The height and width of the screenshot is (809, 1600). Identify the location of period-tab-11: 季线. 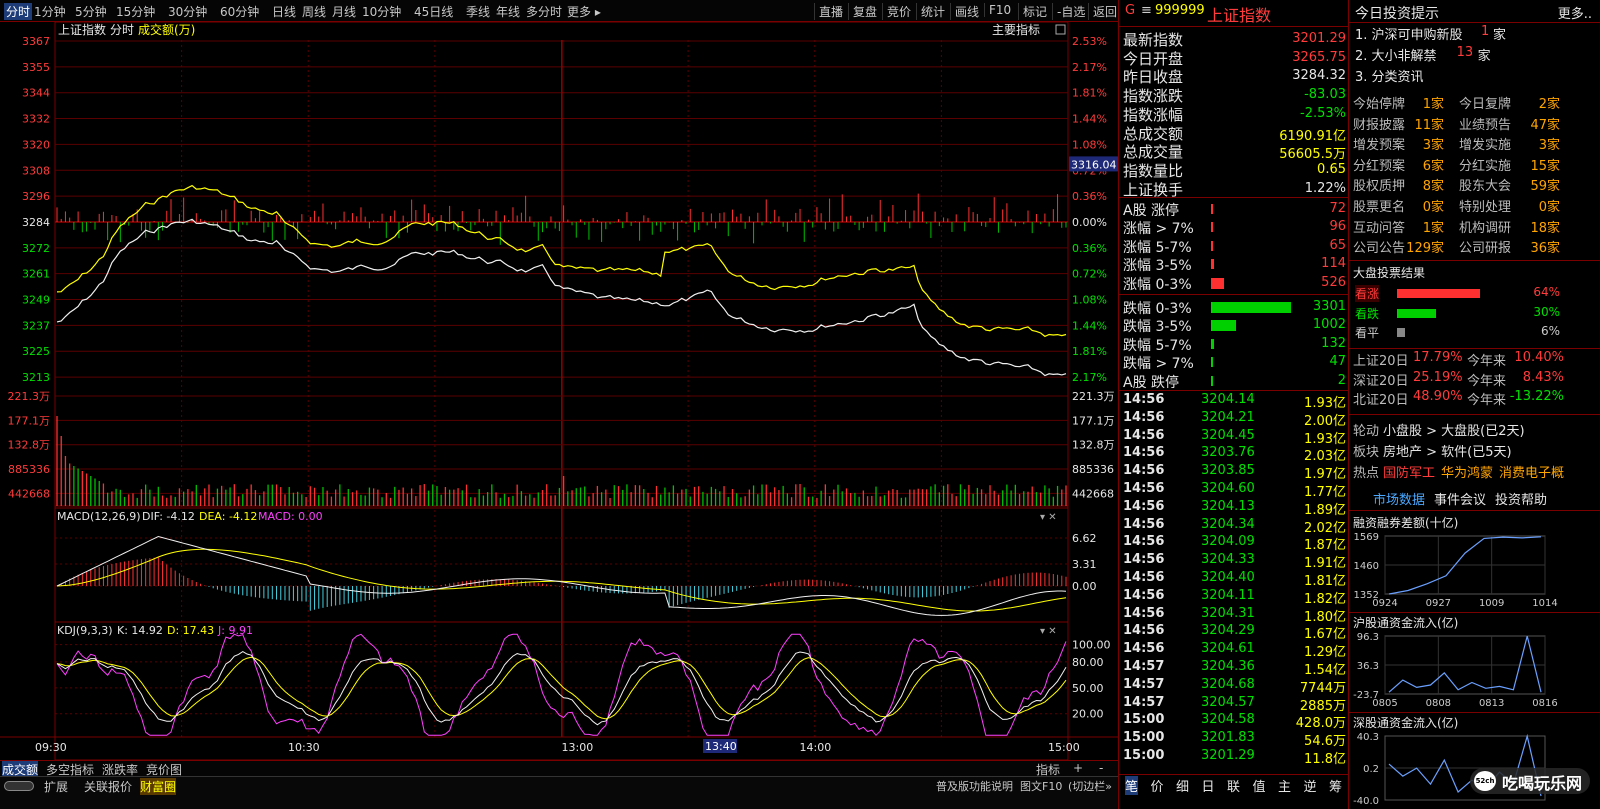
(478, 11).